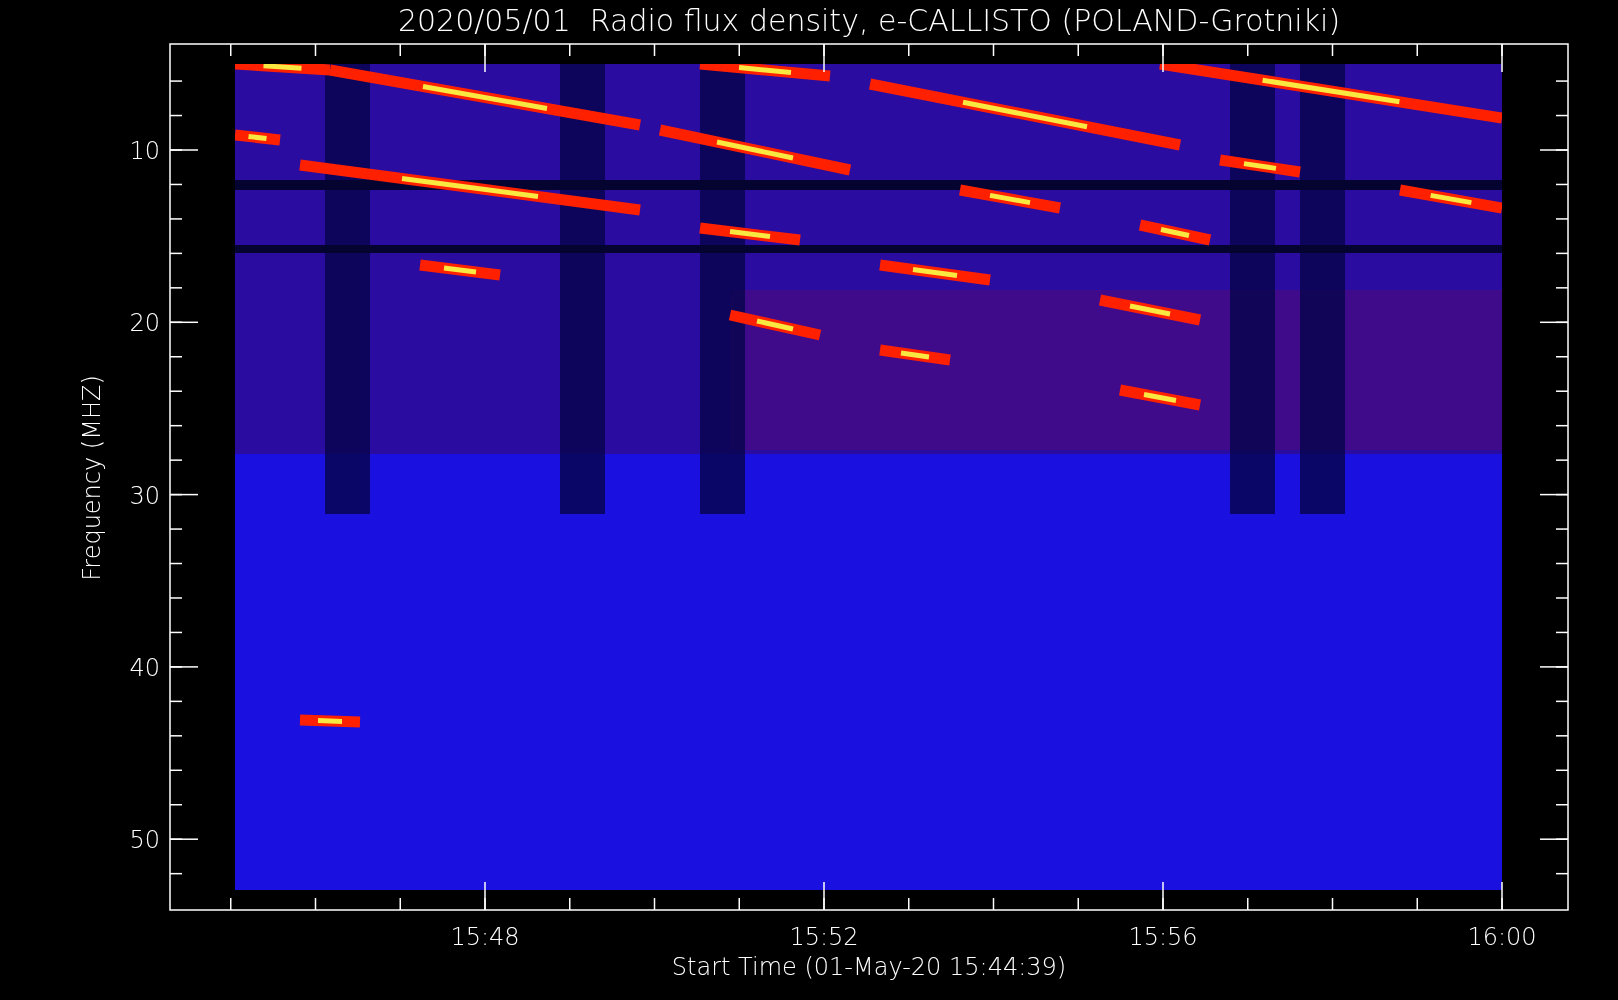  What do you see at coordinates (824, 937) in the screenshot?
I see `tick-label: 15:52` at bounding box center [824, 937].